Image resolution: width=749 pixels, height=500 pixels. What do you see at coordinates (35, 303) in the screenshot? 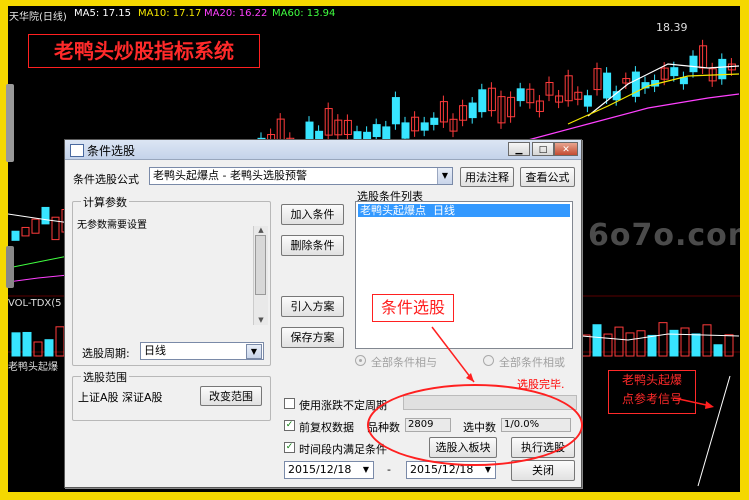
I see `volume-indicator-label: VOL-TDX(5` at bounding box center [35, 303].